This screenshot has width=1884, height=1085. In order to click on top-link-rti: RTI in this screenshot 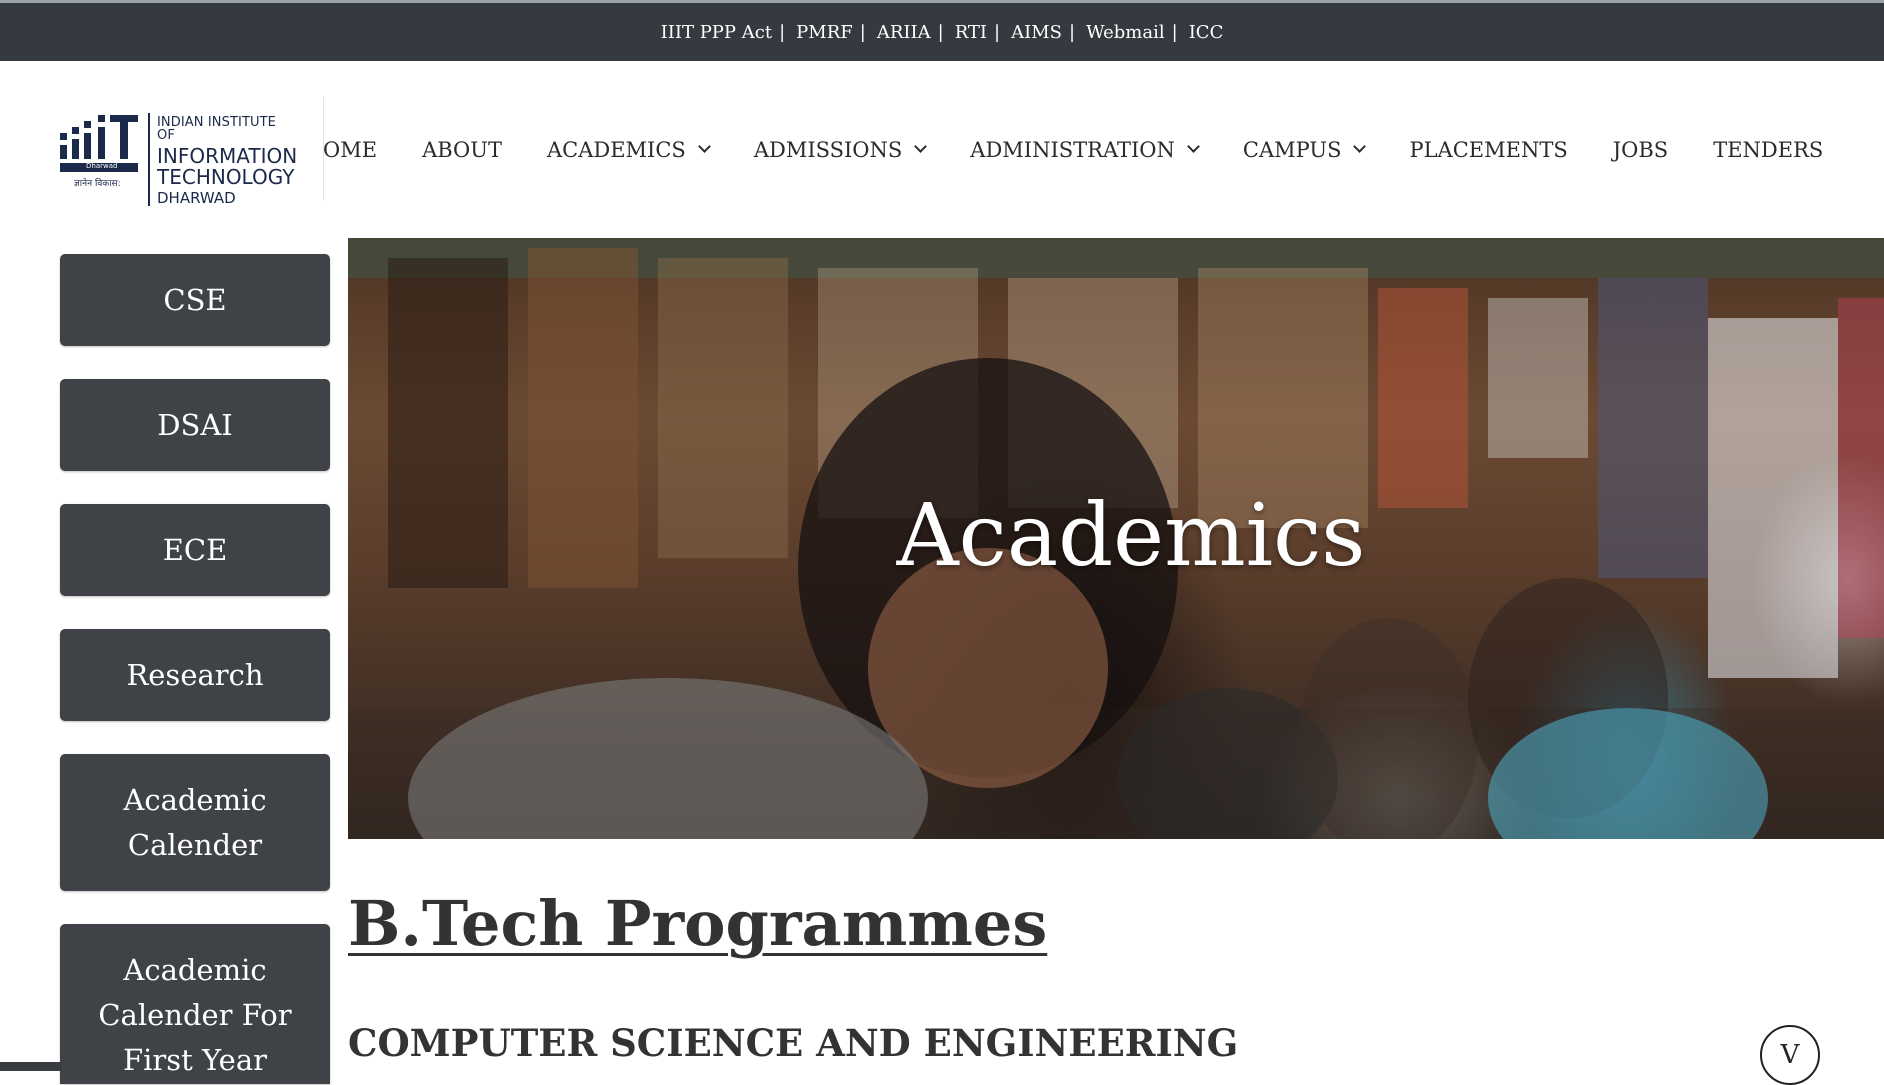, I will do `click(971, 32)`.